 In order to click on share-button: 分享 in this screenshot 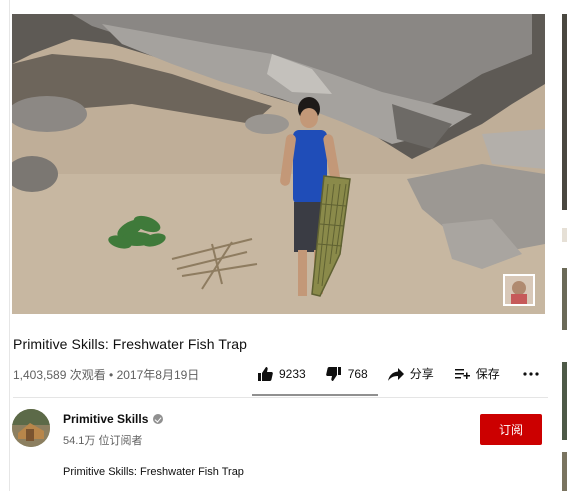, I will do `click(410, 373)`.